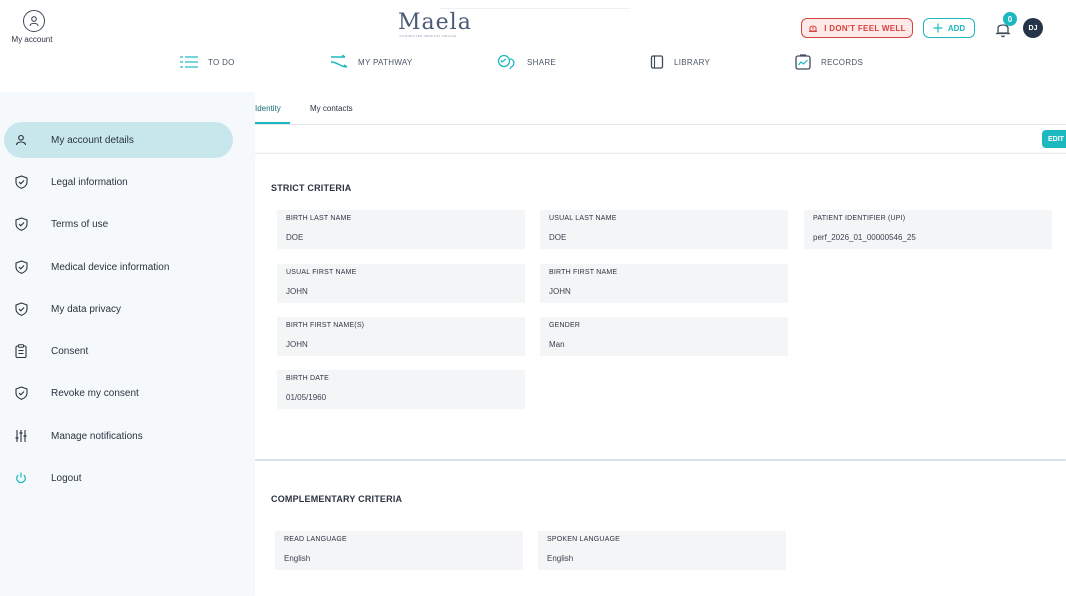 The image size is (1066, 596). Describe the element at coordinates (70, 351) in the screenshot. I see `sidebar-item-label: Consent` at that location.